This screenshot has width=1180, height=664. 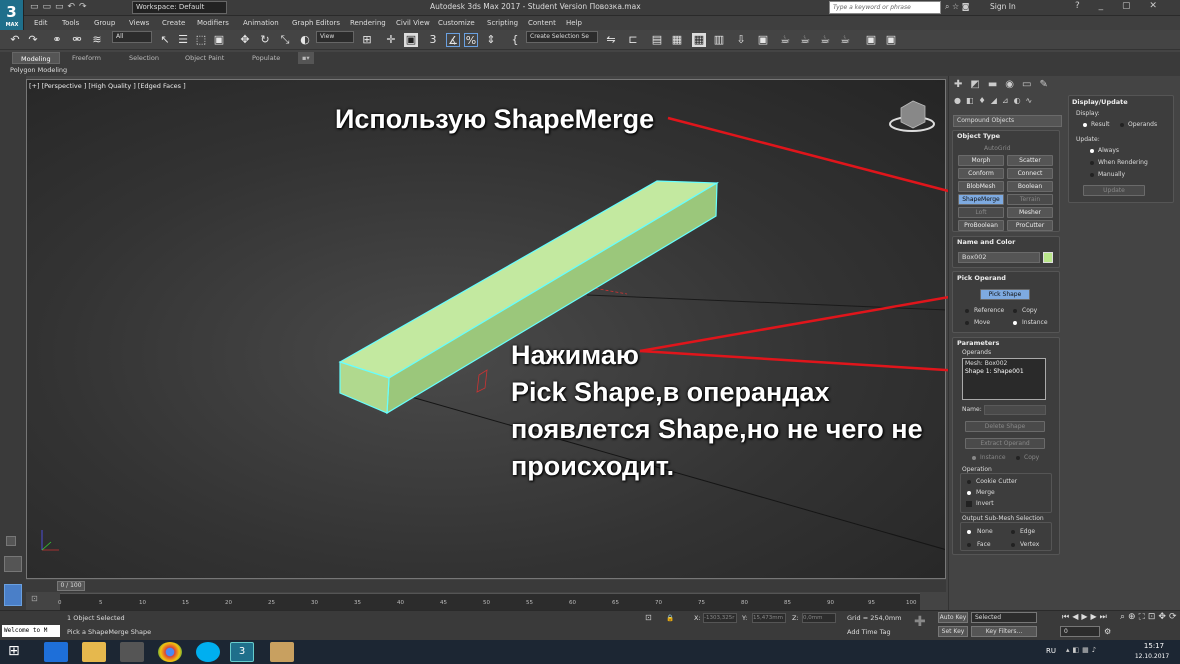 I want to click on y-coord-field: 15,473mm, so click(x=769, y=618).